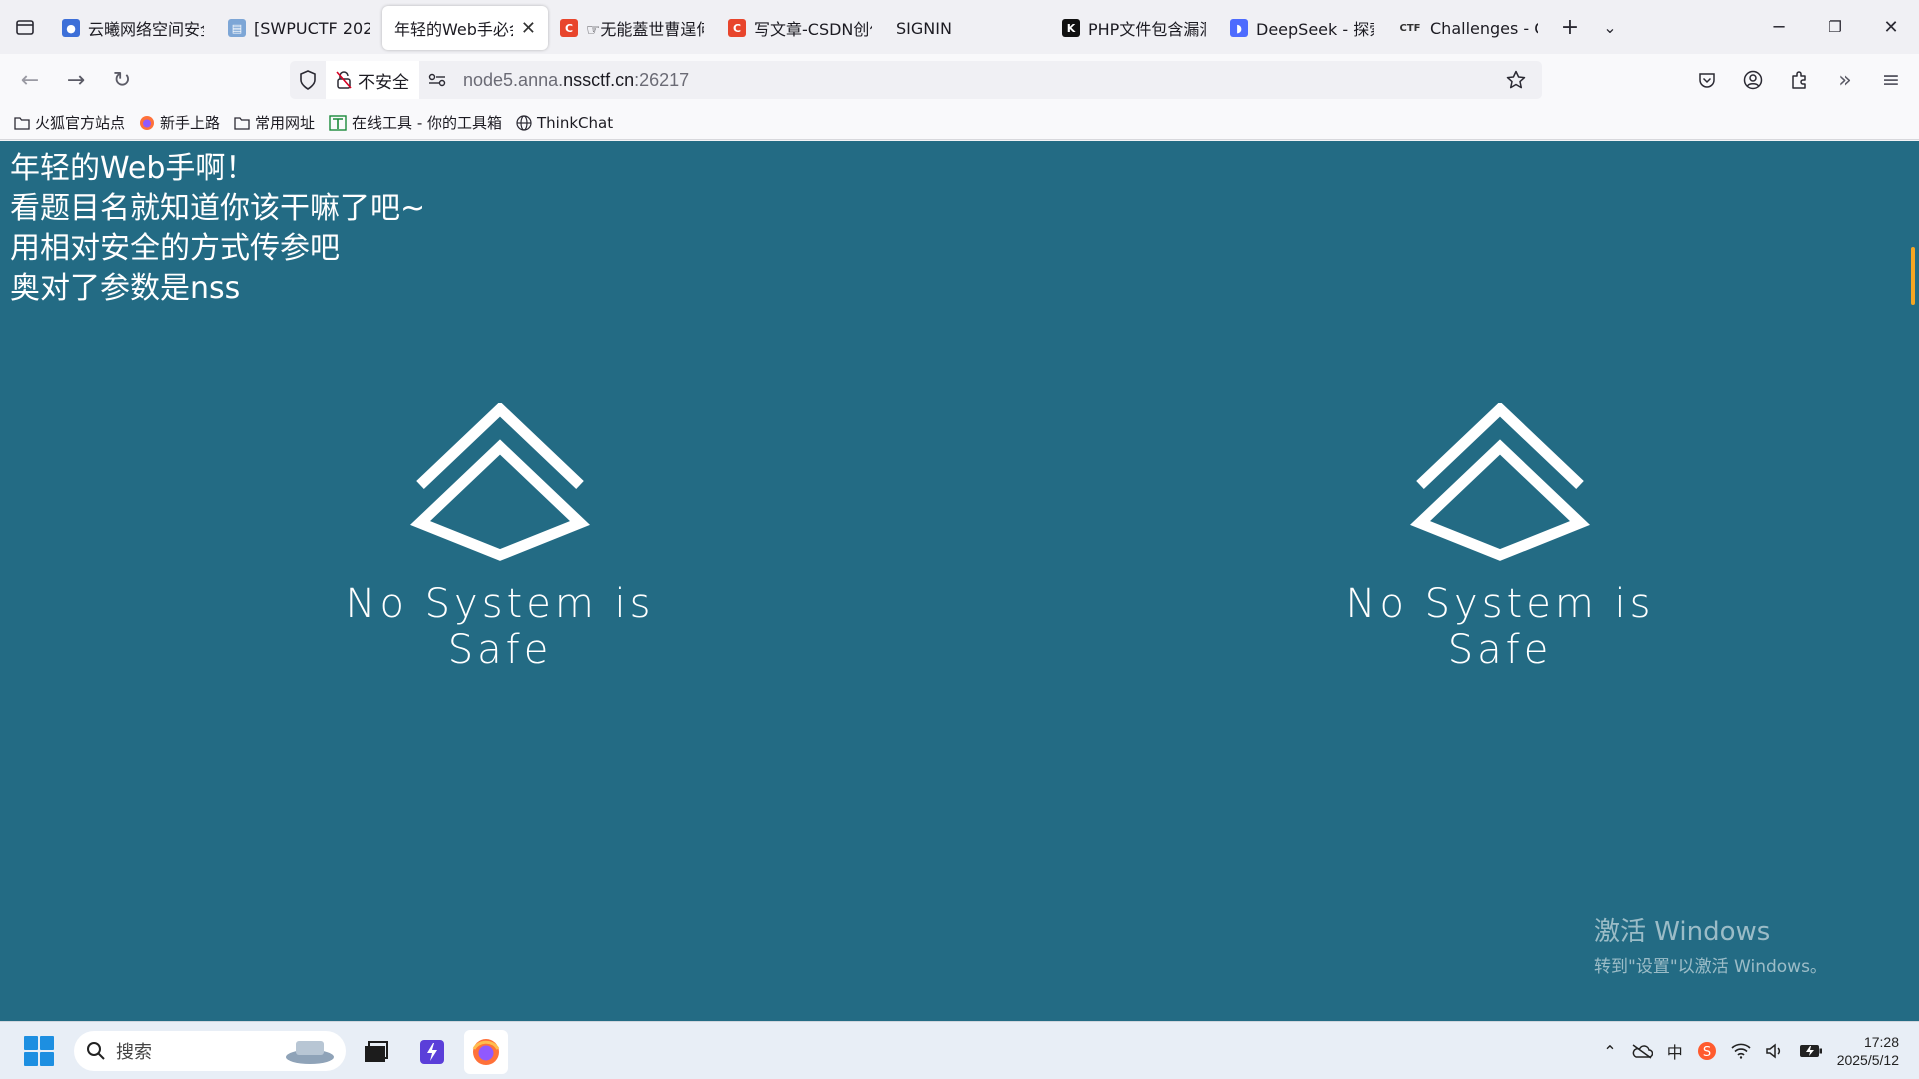  What do you see at coordinates (338, 122) in the screenshot?
I see `toolbox-icon` at bounding box center [338, 122].